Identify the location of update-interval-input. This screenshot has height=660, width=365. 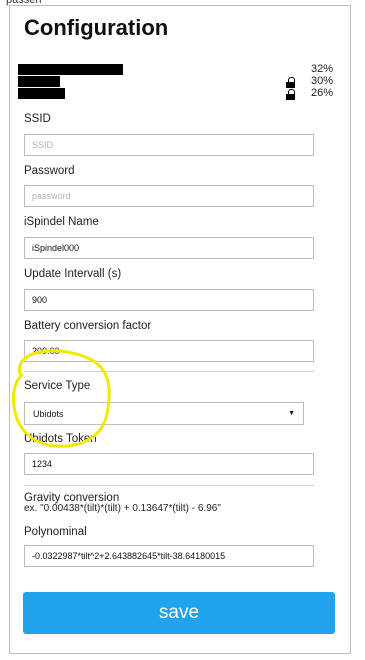
(169, 300).